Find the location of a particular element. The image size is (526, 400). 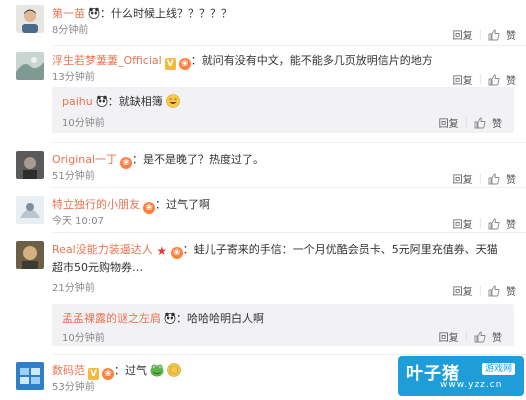

username: 特立独行的小朋友 is located at coordinates (96, 204).